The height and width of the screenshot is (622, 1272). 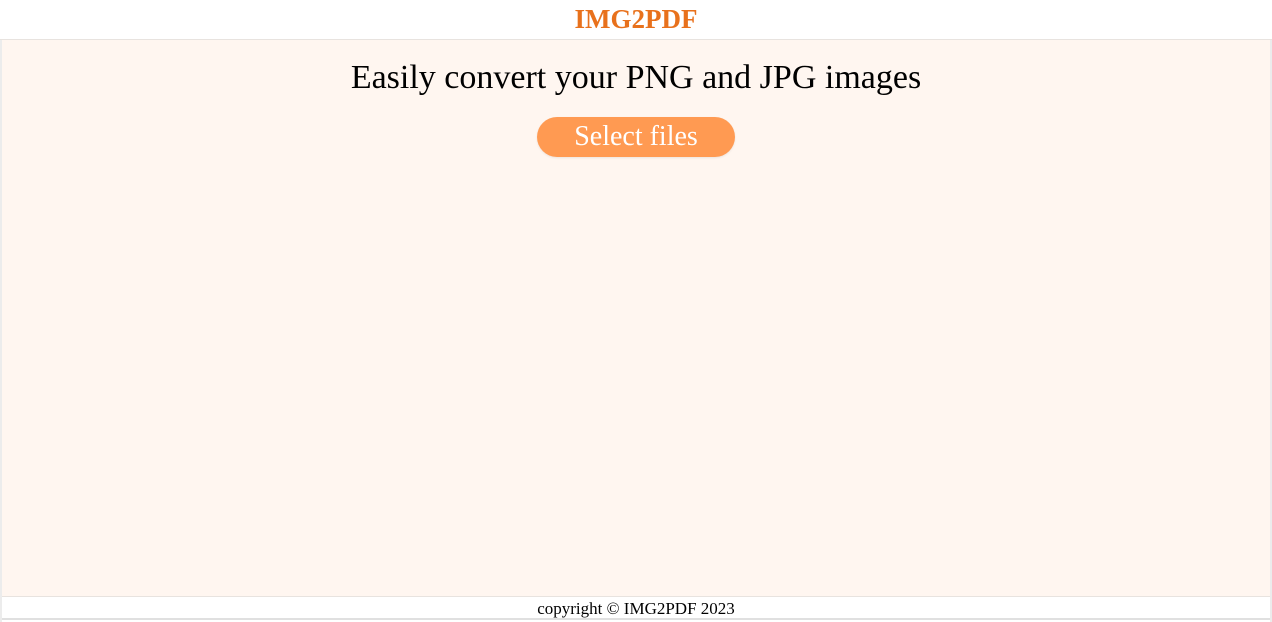 I want to click on site-header: IMG2PDF, so click(x=636, y=20).